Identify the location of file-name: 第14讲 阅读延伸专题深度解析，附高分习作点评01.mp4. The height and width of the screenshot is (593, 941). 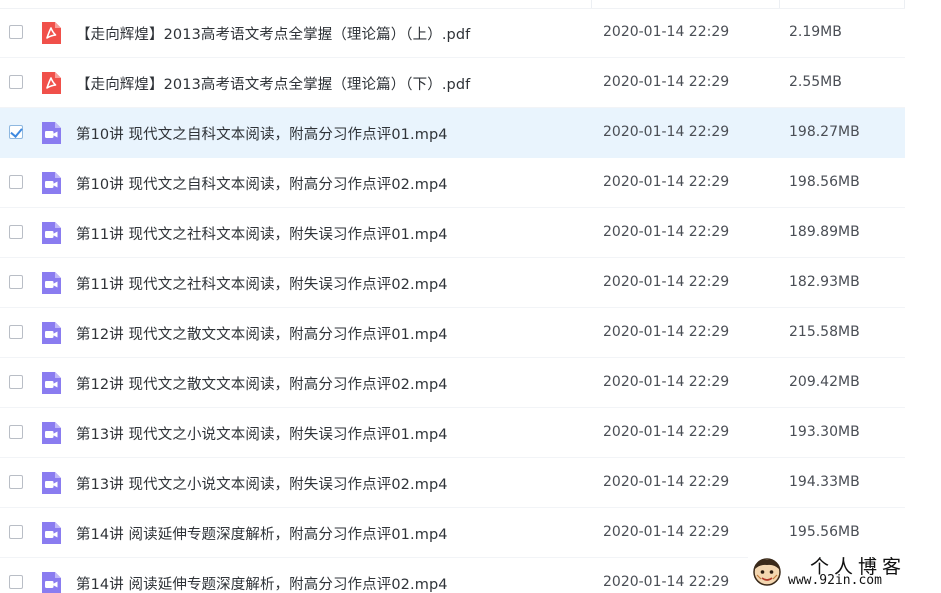
(262, 533).